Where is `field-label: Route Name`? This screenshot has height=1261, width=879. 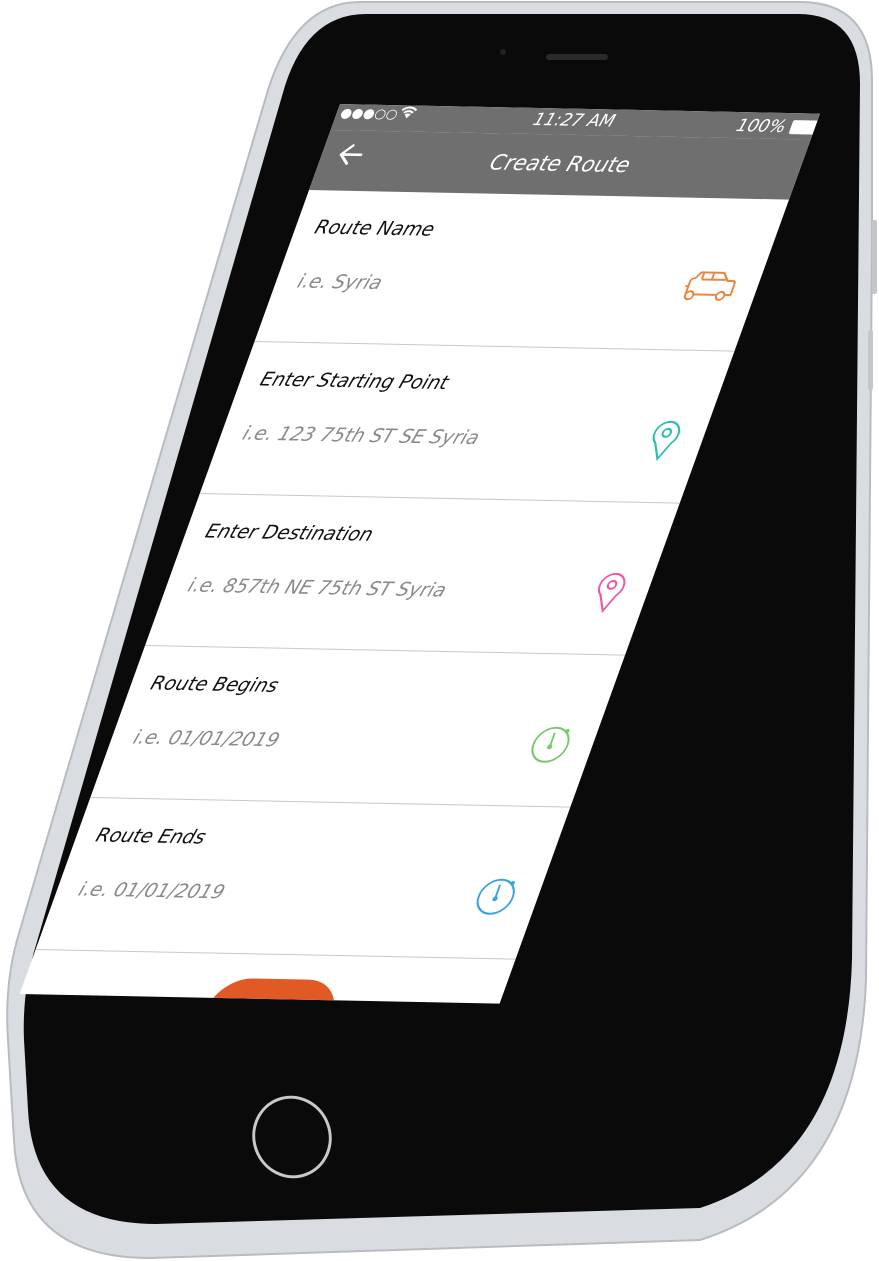
field-label: Route Name is located at coordinates (374, 228).